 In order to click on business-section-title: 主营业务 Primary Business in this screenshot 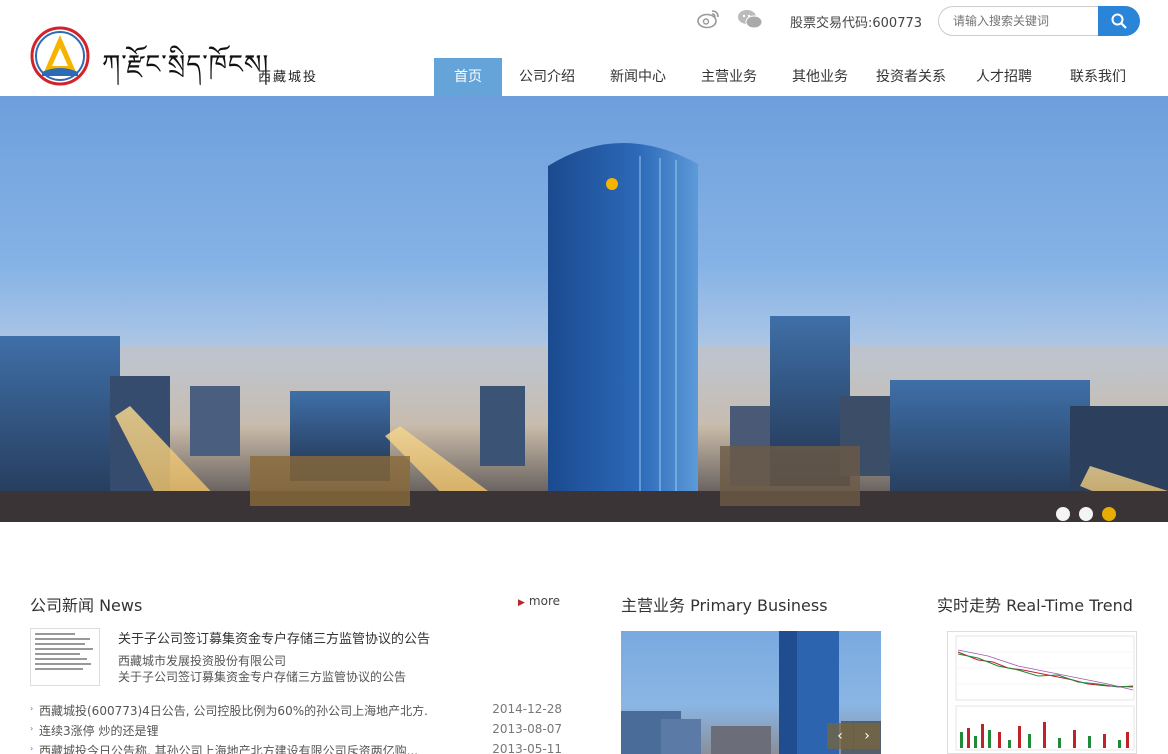, I will do `click(724, 605)`.